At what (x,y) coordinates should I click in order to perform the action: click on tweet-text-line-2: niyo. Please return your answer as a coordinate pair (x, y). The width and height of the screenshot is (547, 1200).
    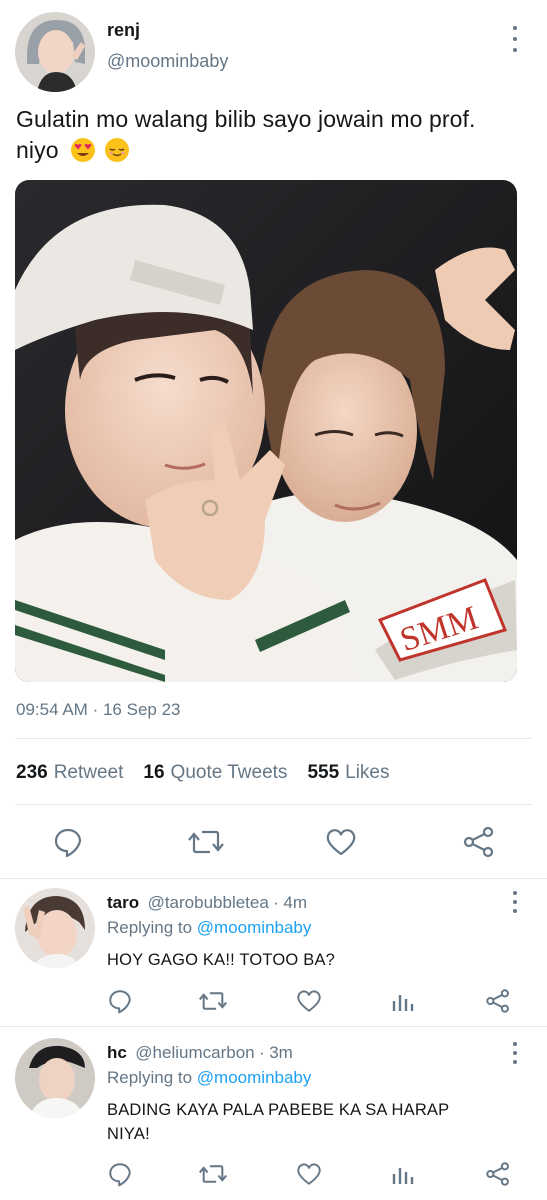
    Looking at the image, I should click on (37, 150).